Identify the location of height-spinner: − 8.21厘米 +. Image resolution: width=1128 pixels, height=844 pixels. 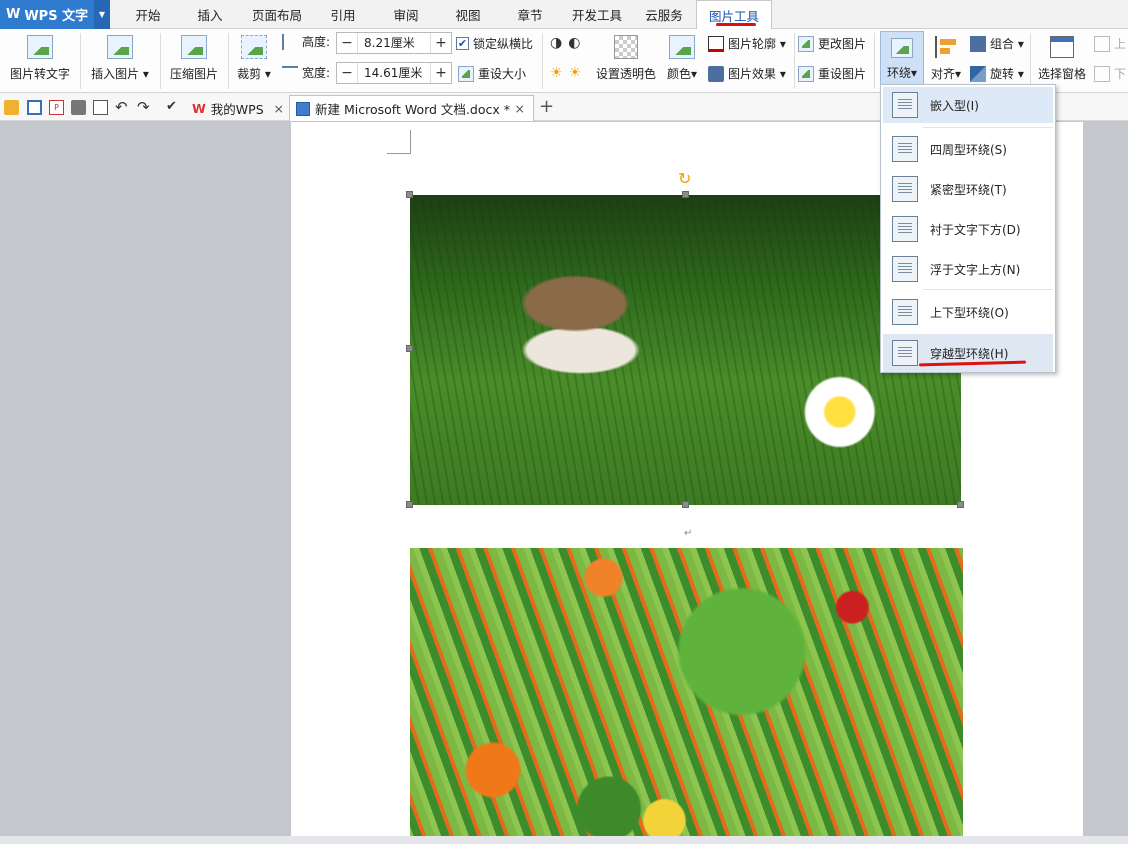
(394, 43).